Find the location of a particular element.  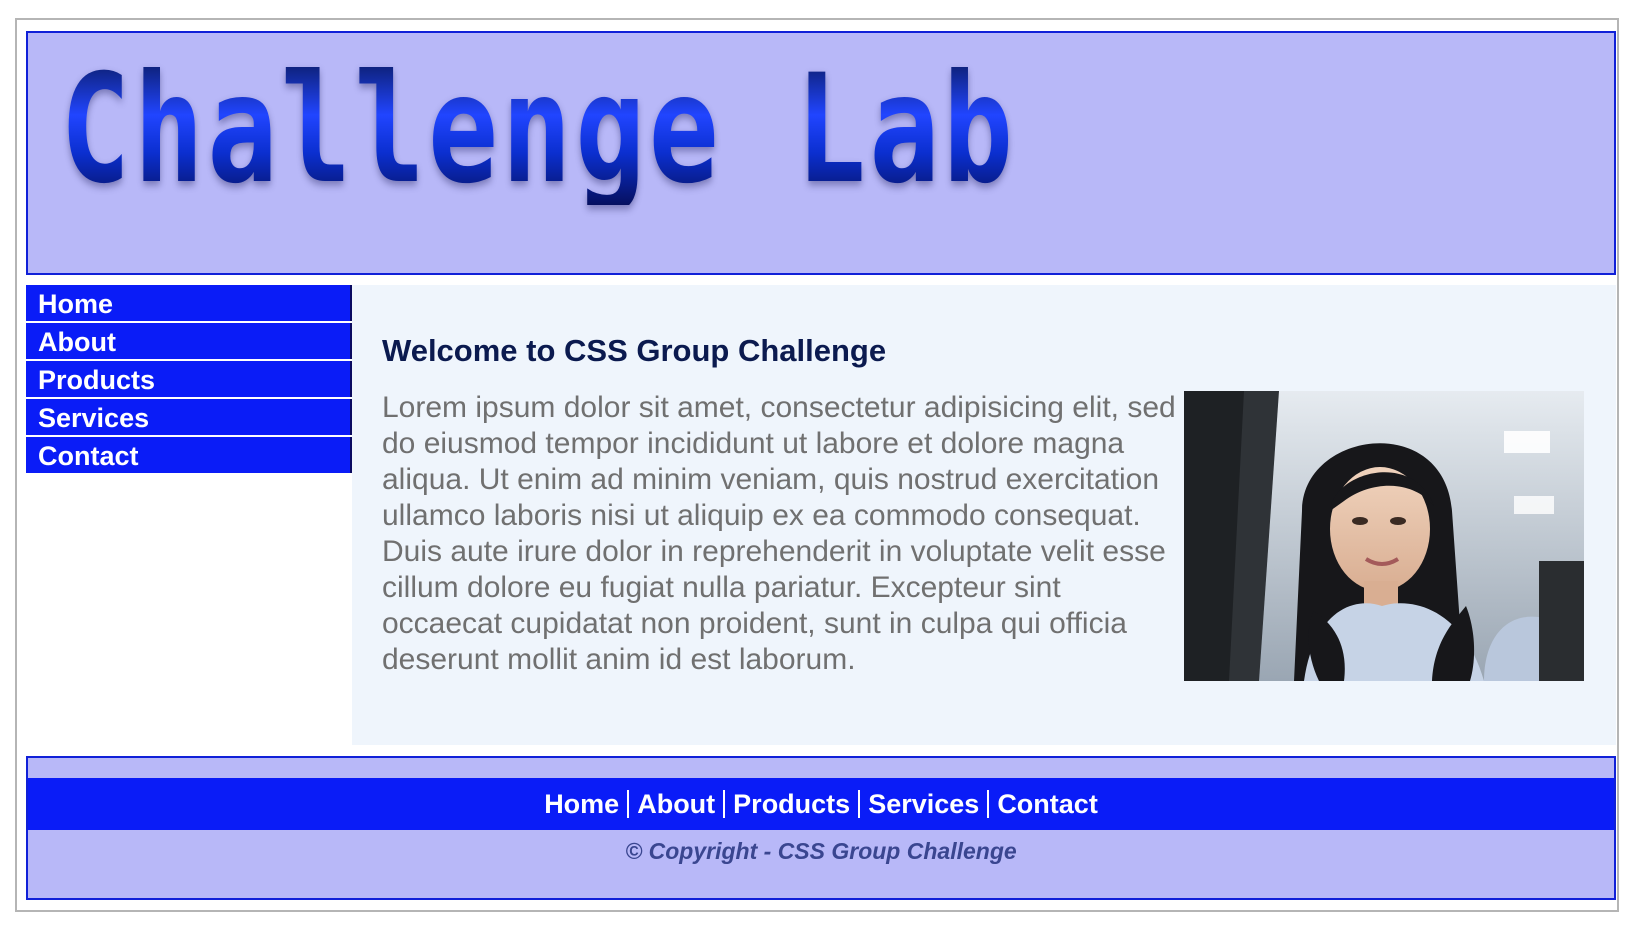

sidebar-nav: Home About Products Services Contact is located at coordinates (189, 380).